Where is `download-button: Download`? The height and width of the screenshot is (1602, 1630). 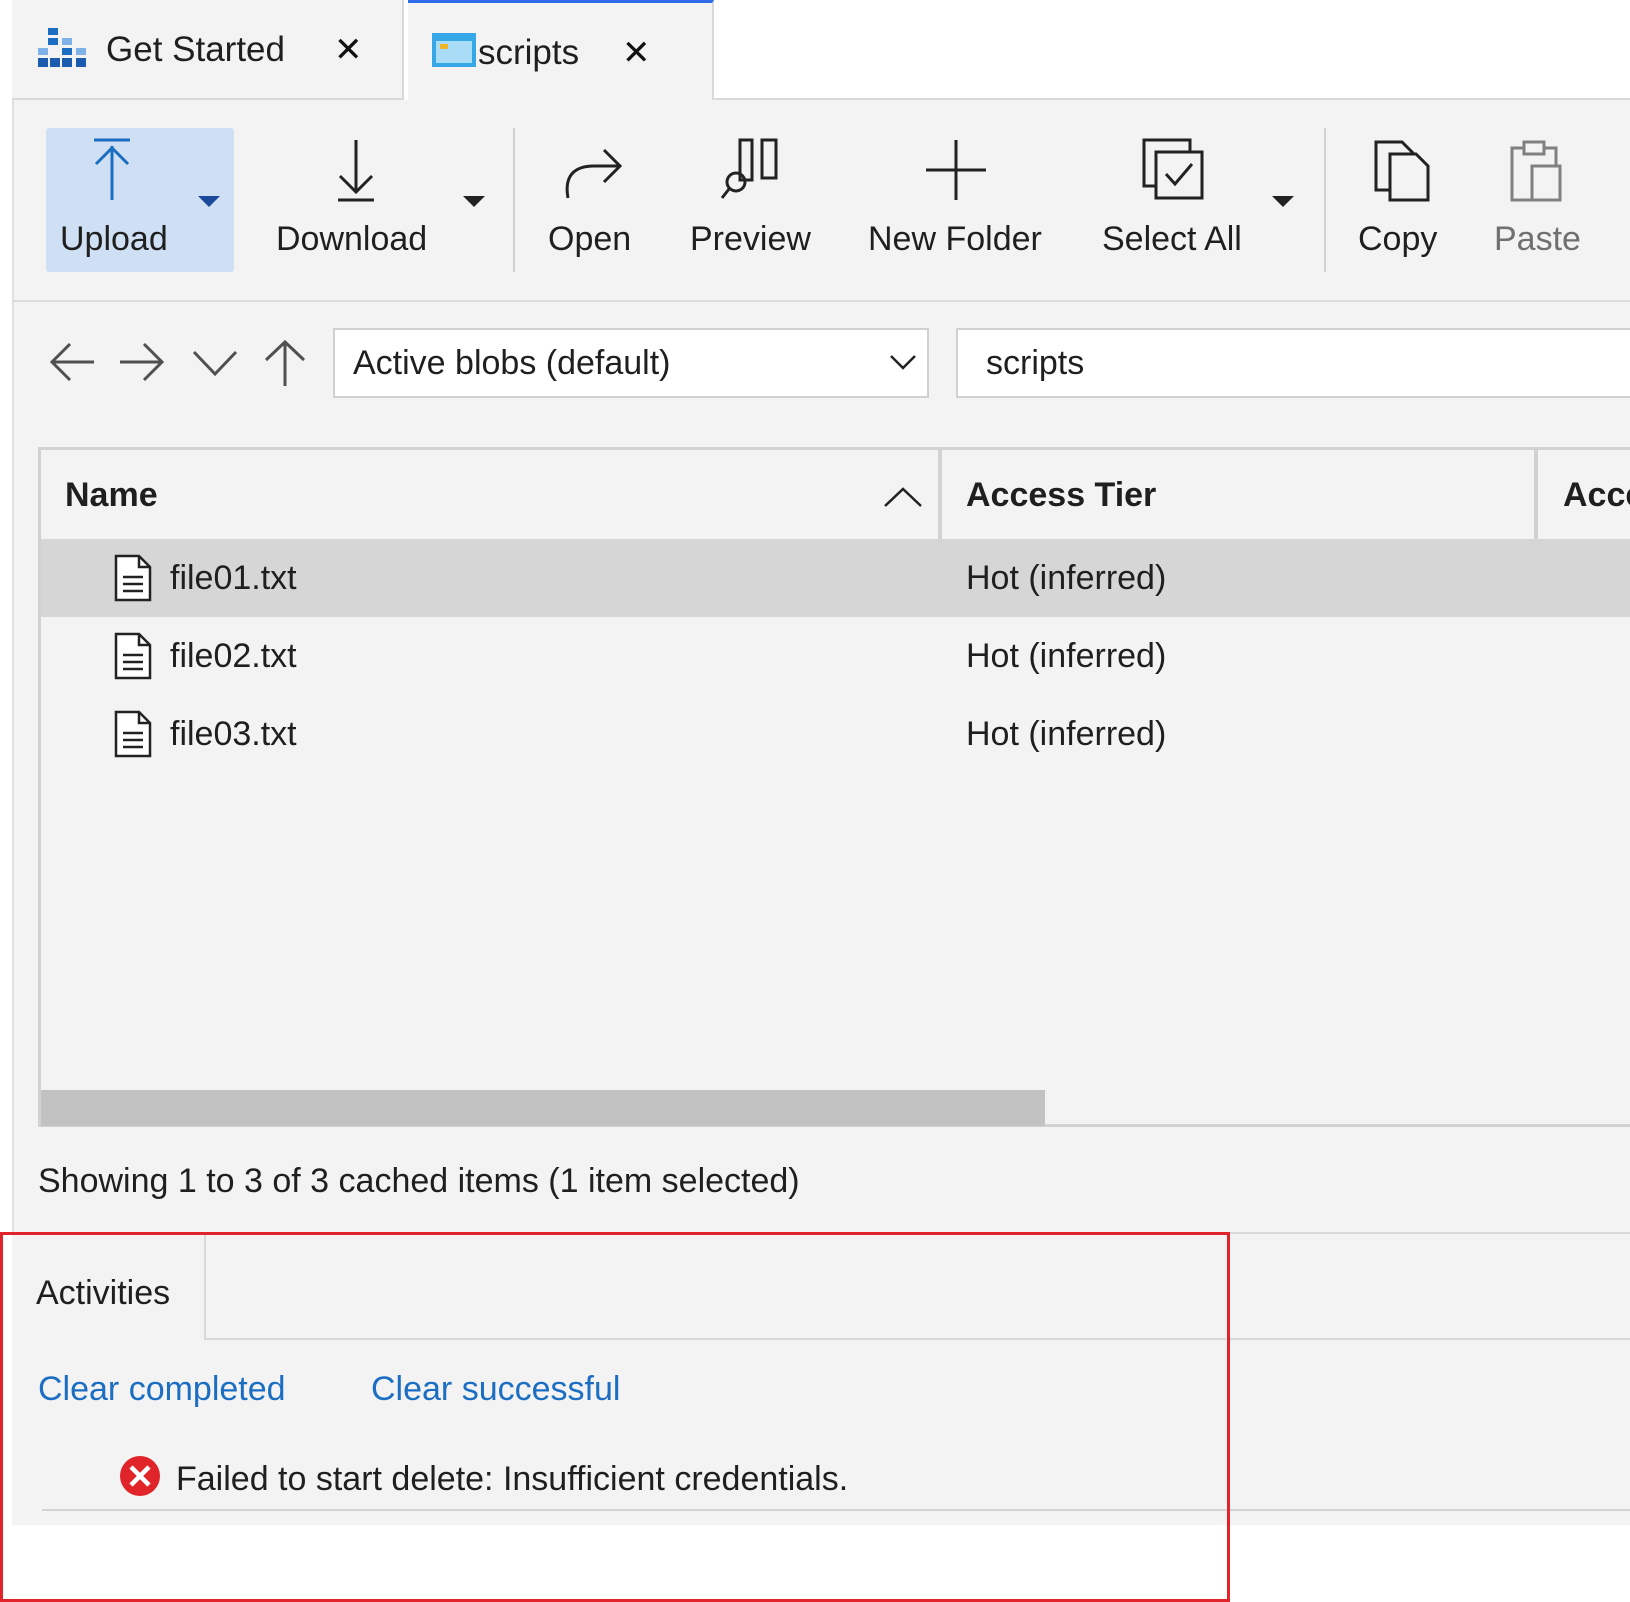 download-button: Download is located at coordinates (351, 239).